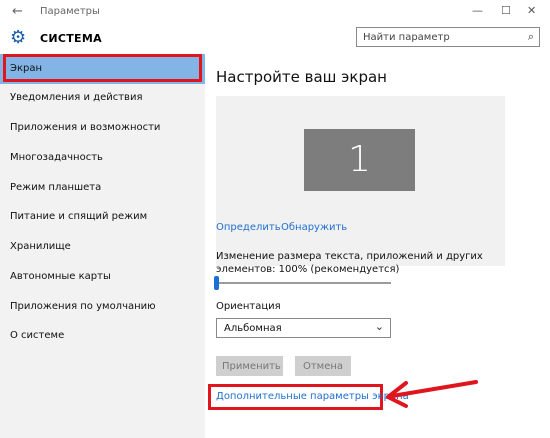 The height and width of the screenshot is (438, 550). Describe the element at coordinates (506, 10) in the screenshot. I see `maximize-icon: ☐` at that location.